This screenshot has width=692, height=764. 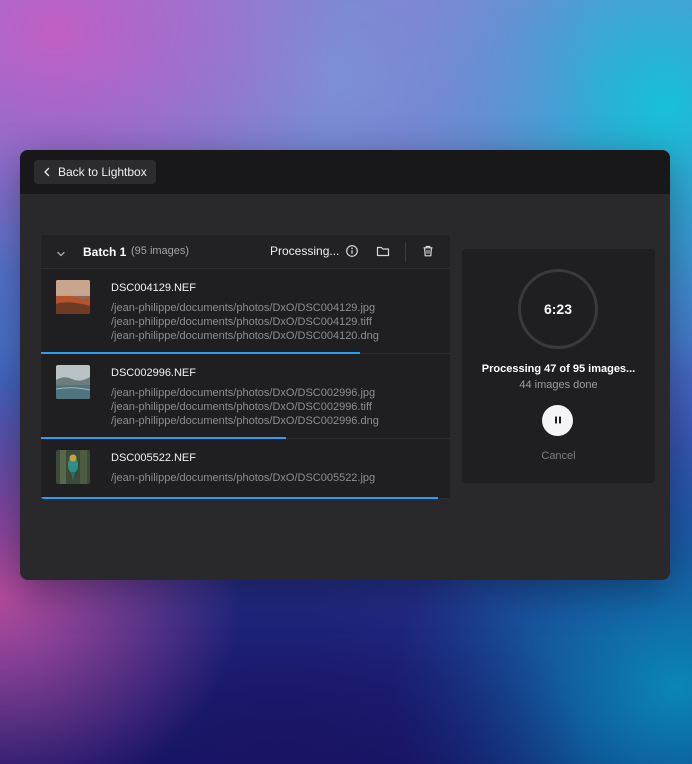 I want to click on pause-button, so click(x=557, y=420).